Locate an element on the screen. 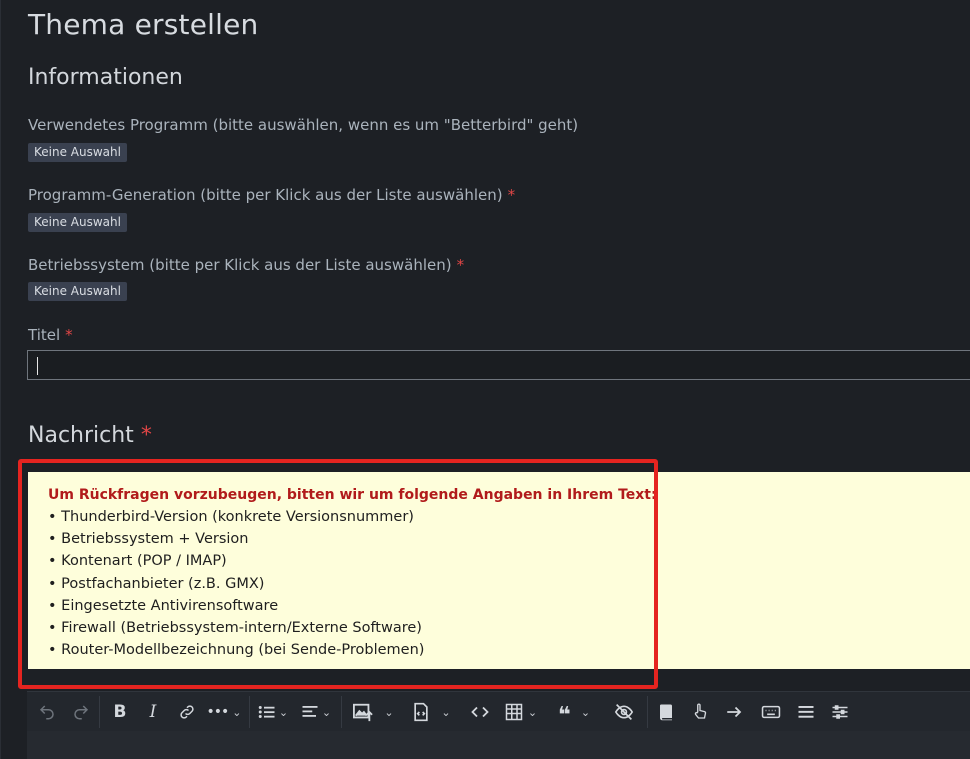  page-edge is located at coordinates (0, 379).